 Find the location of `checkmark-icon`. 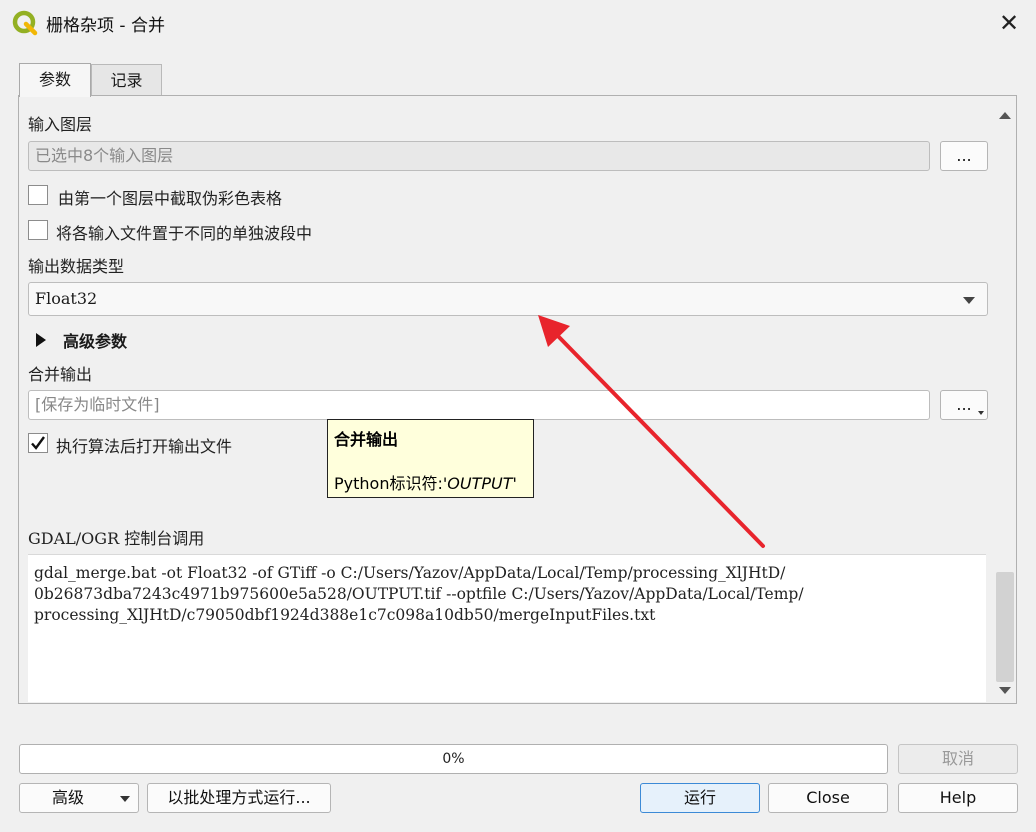

checkmark-icon is located at coordinates (38, 443).